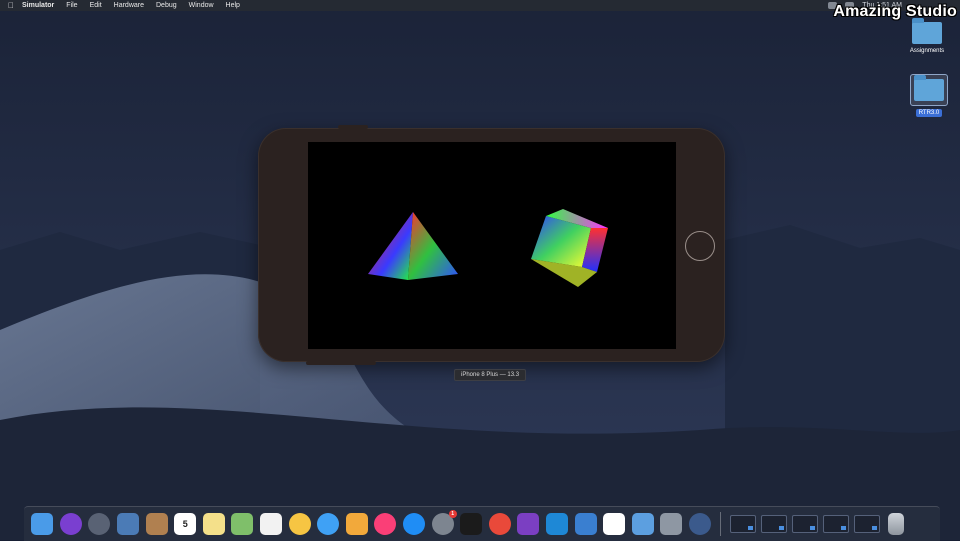 The width and height of the screenshot is (960, 541). Describe the element at coordinates (242, 524) in the screenshot. I see `maps-icon` at that location.